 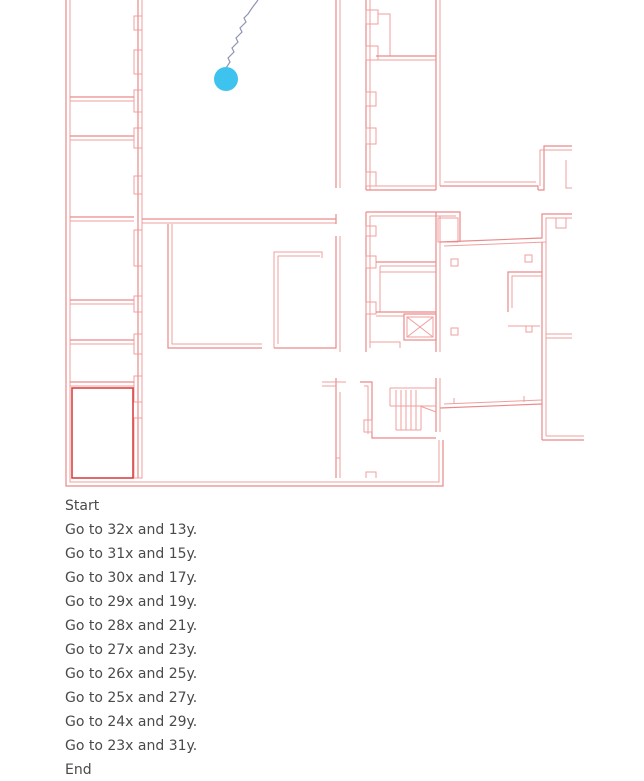 What do you see at coordinates (78, 770) in the screenshot?
I see `directions-end: End` at bounding box center [78, 770].